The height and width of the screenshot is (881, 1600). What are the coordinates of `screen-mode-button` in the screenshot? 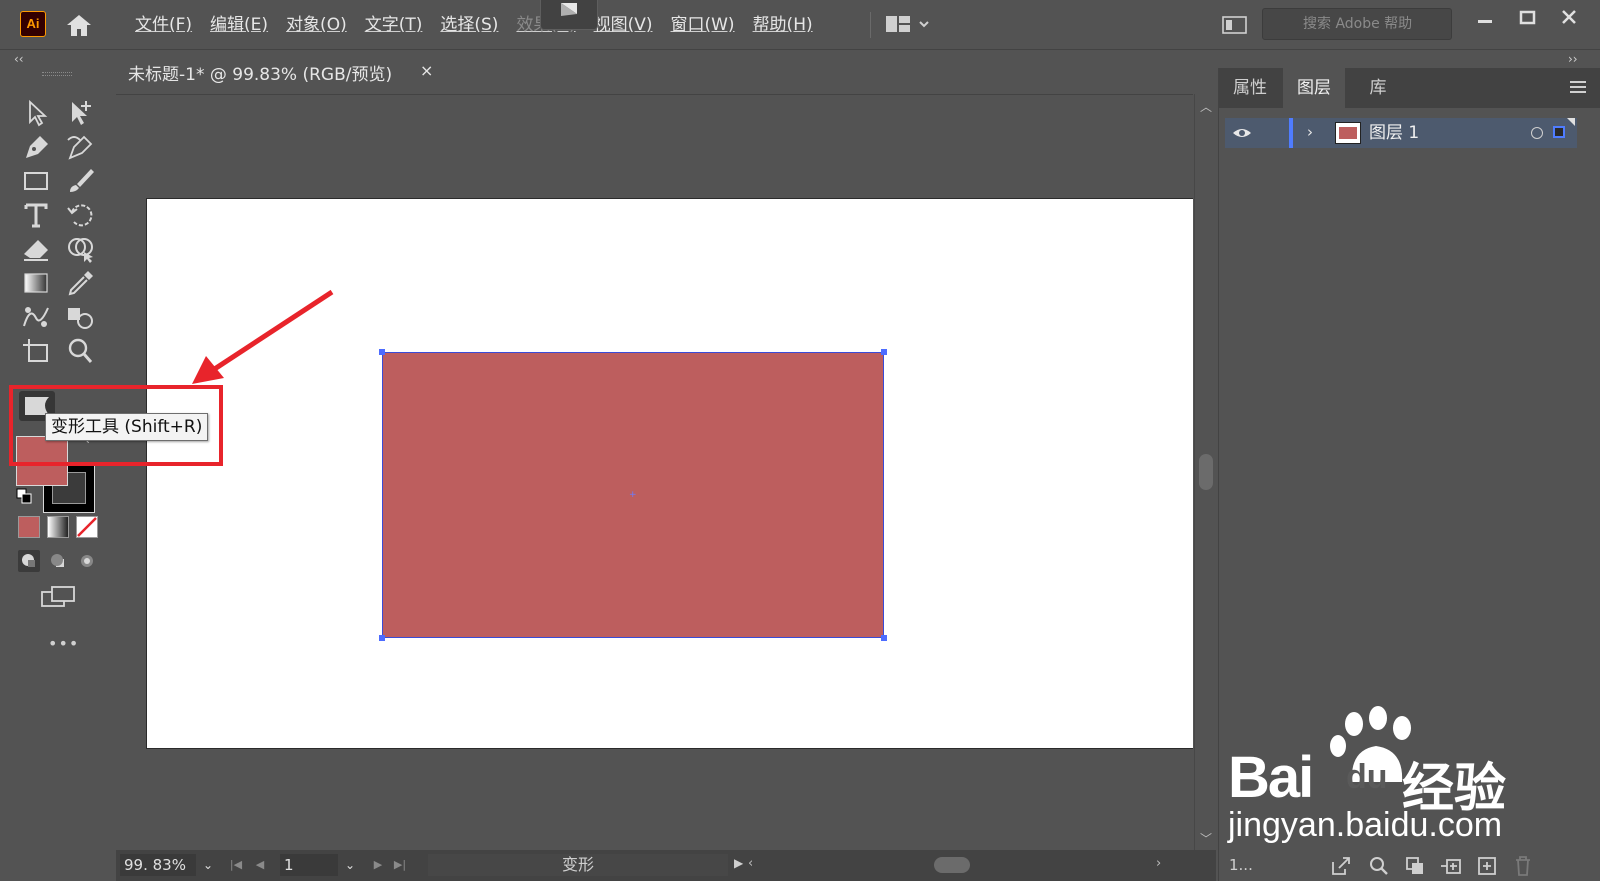 It's located at (58, 597).